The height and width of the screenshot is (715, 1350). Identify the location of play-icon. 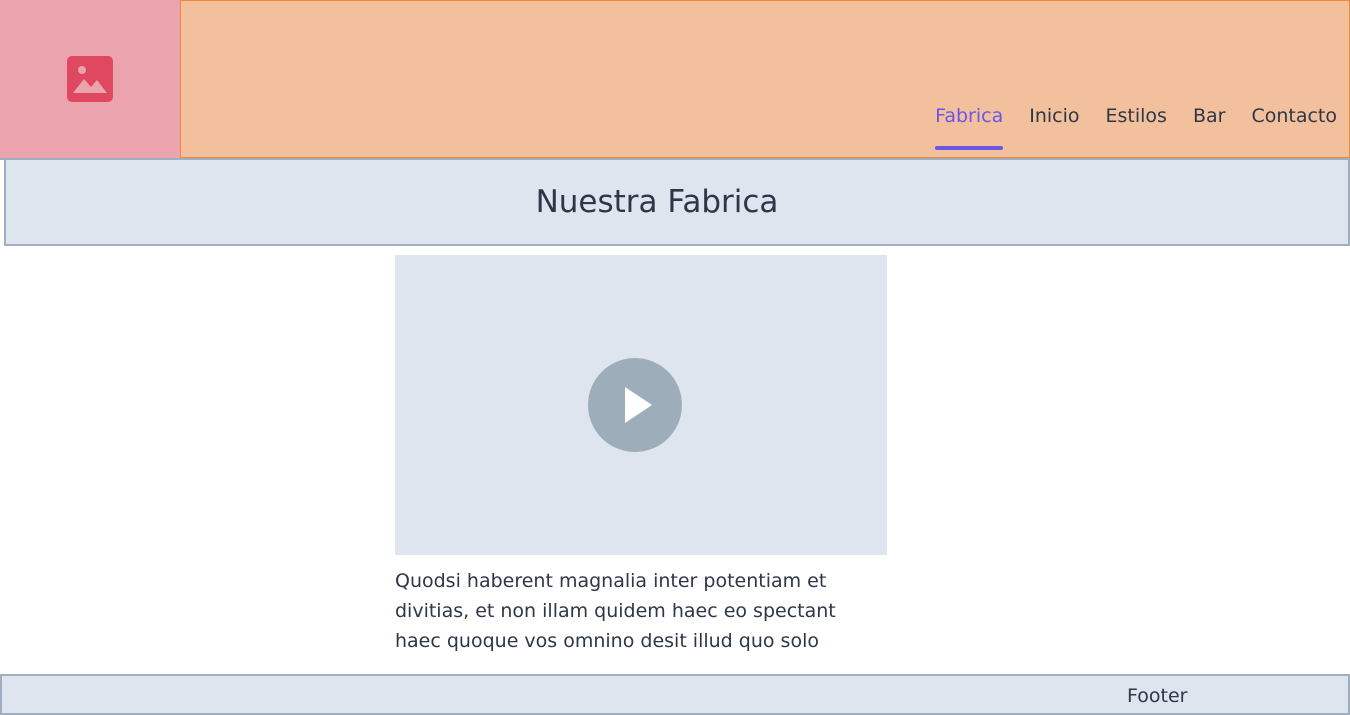
(635, 405).